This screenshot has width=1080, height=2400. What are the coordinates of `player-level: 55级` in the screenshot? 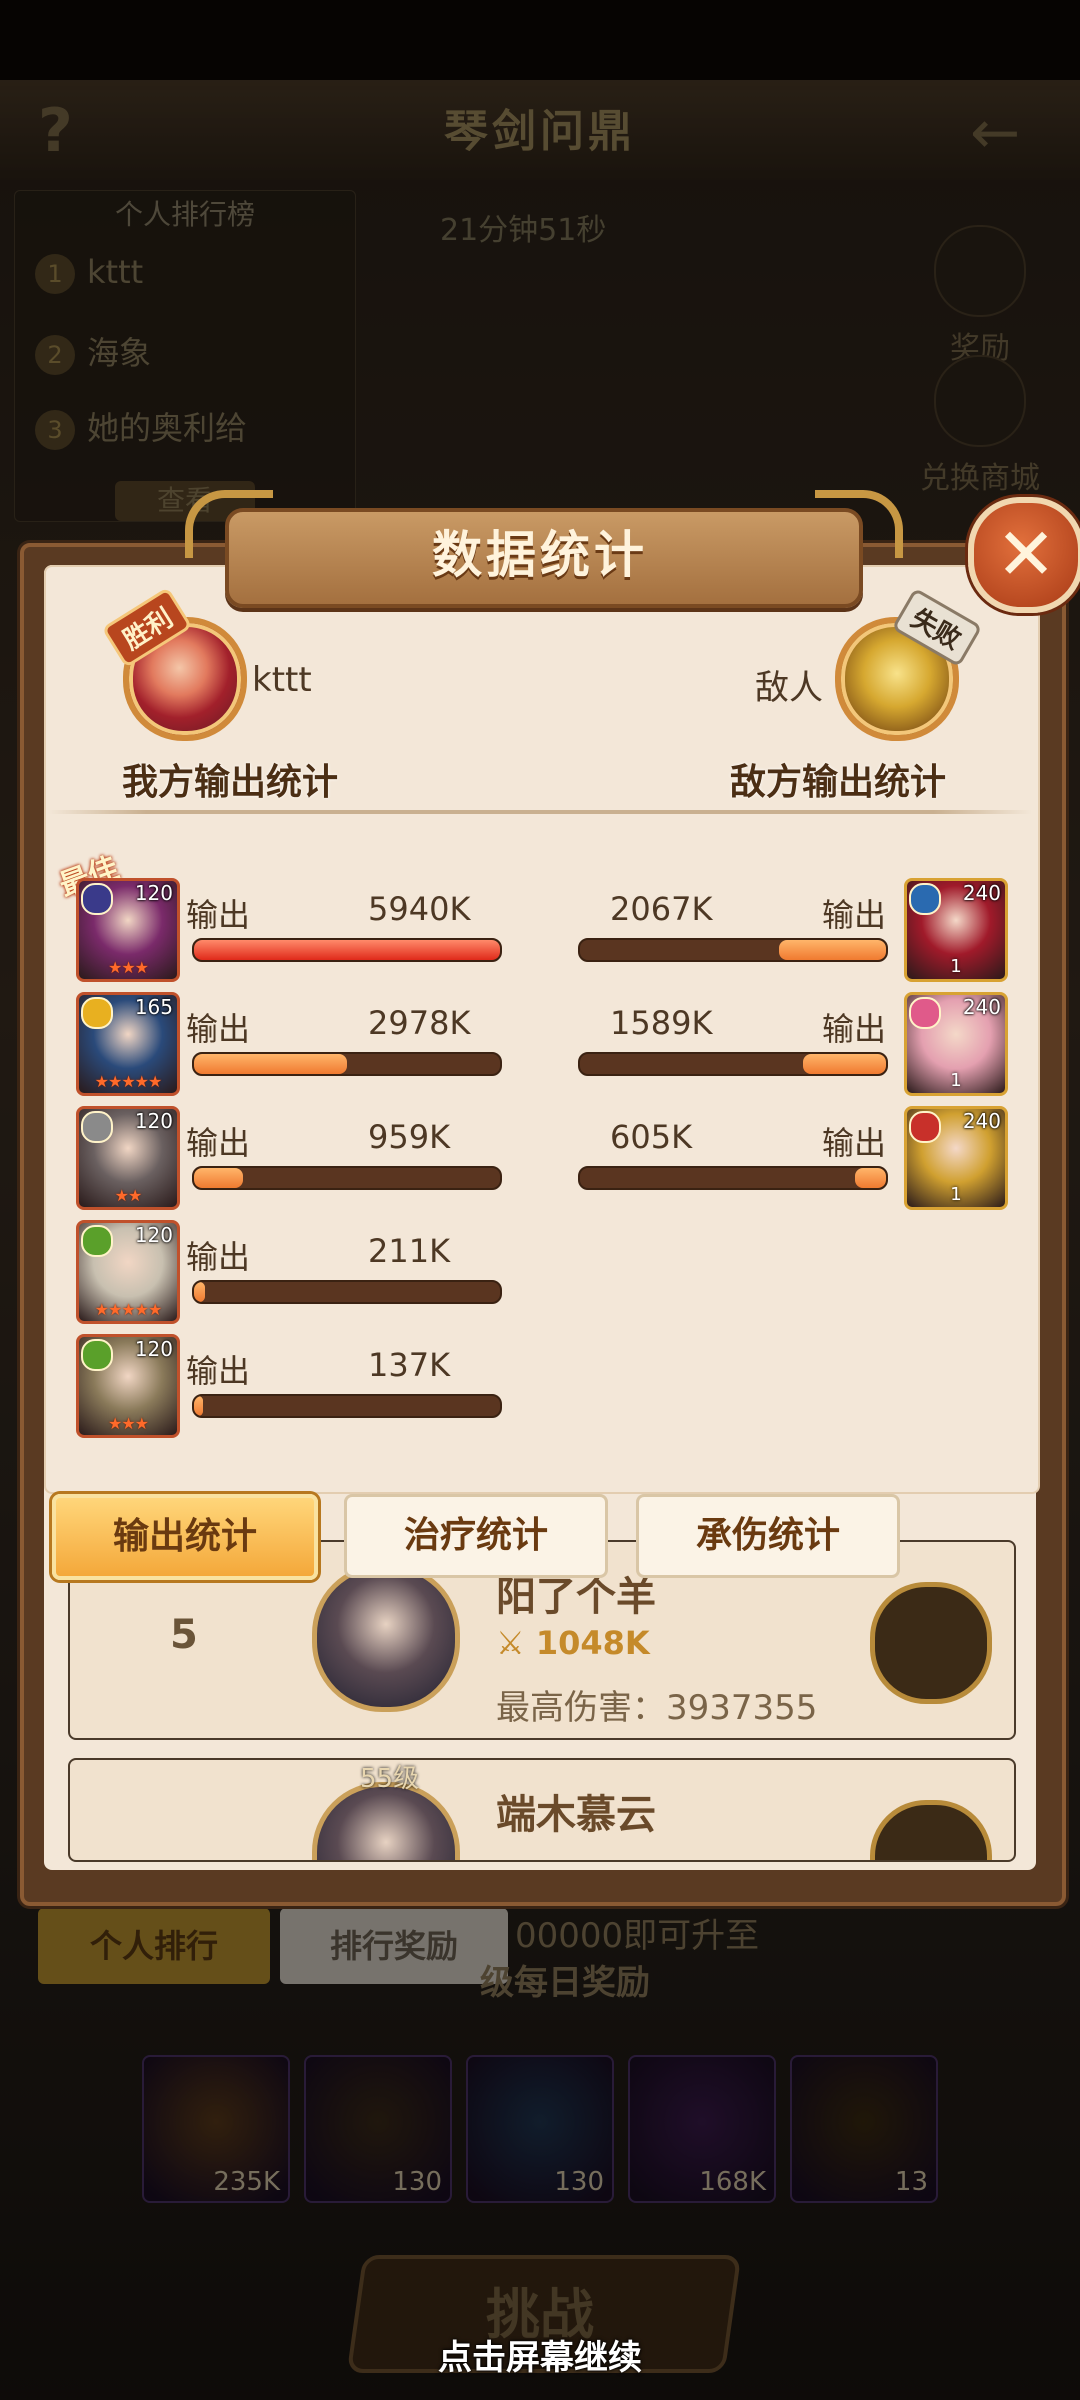 It's located at (390, 1779).